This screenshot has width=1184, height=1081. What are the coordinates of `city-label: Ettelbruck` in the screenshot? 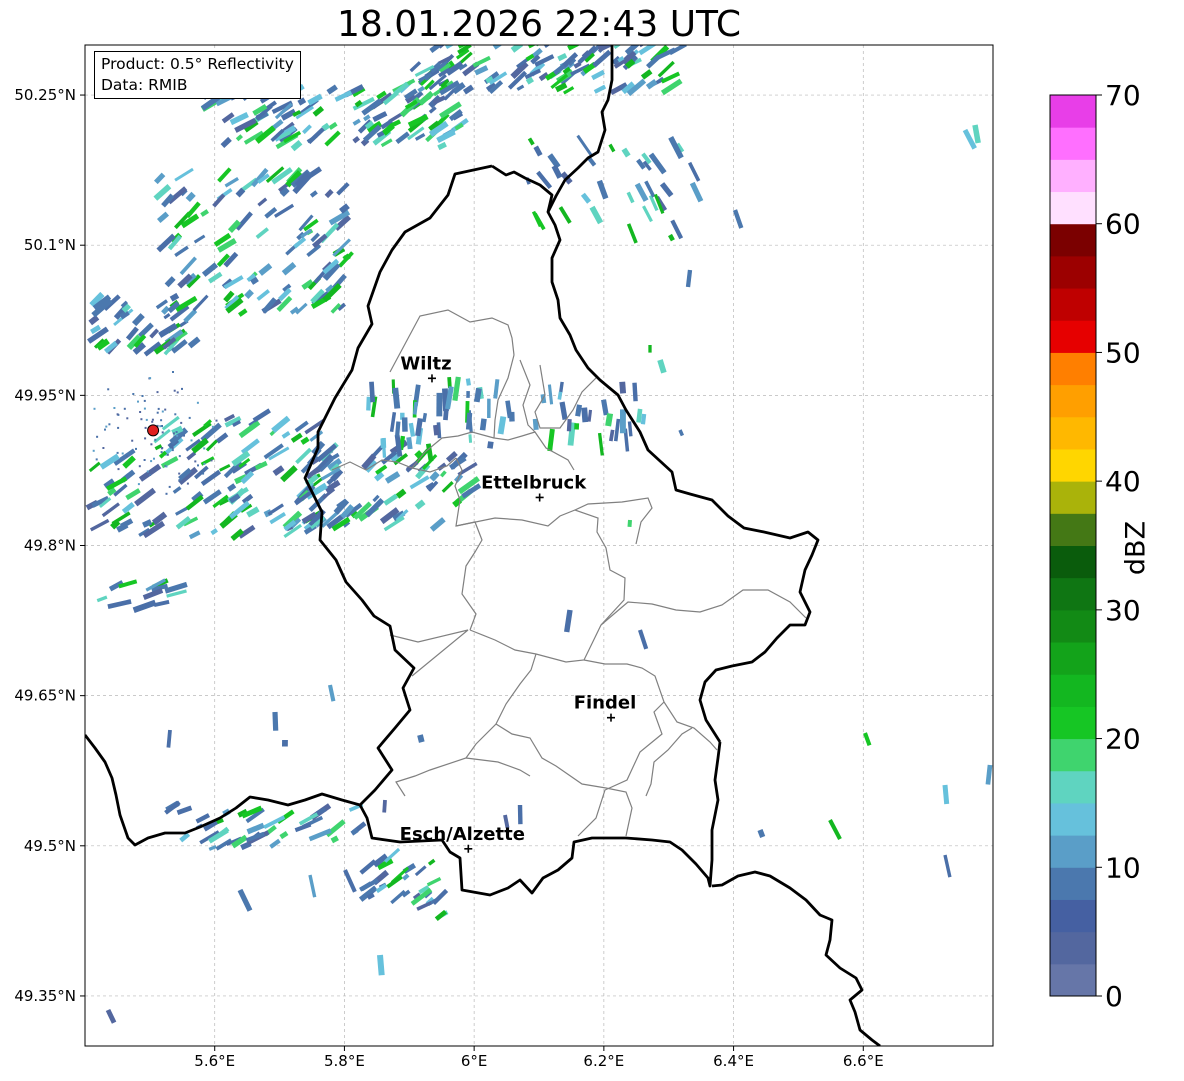 It's located at (534, 482).